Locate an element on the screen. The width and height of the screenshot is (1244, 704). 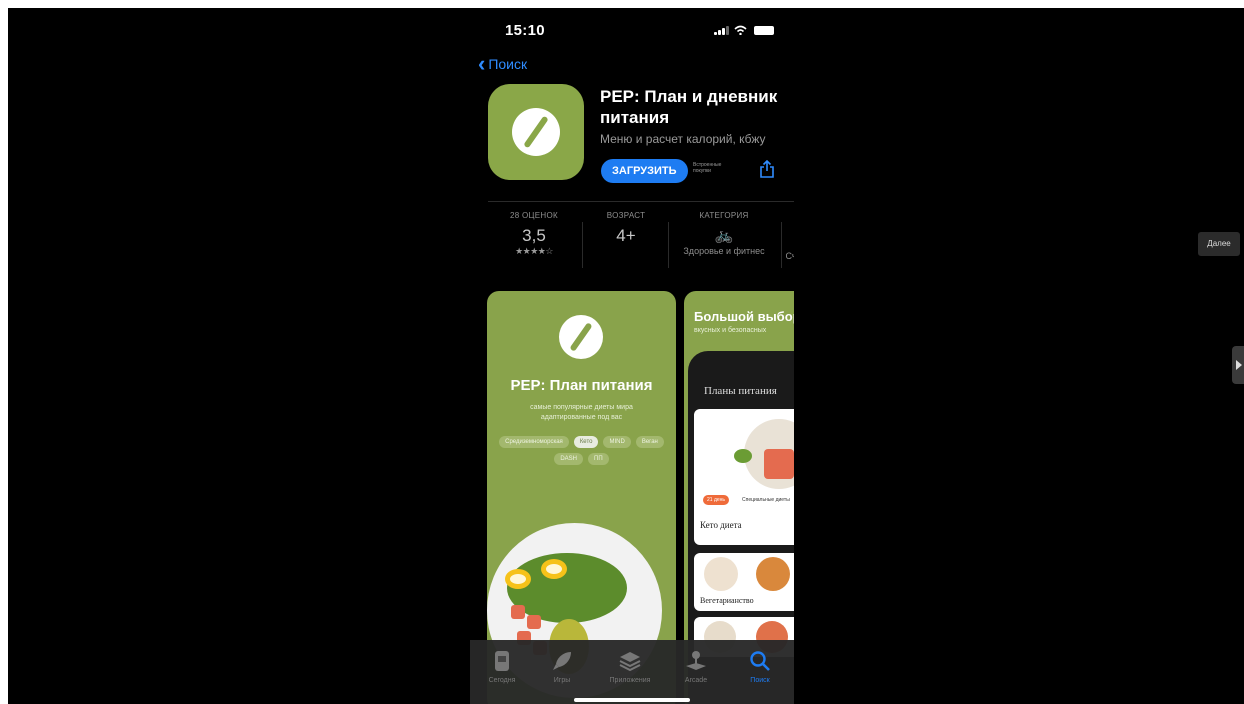
stat-next-partial: Сч is located at coordinates (789, 236).